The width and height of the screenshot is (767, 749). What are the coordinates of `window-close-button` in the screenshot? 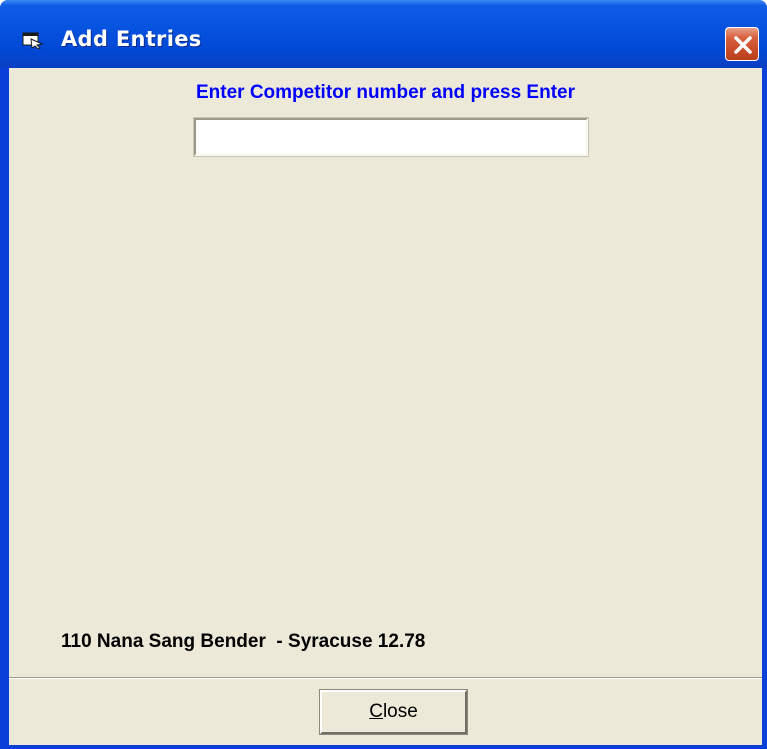 It's located at (742, 44).